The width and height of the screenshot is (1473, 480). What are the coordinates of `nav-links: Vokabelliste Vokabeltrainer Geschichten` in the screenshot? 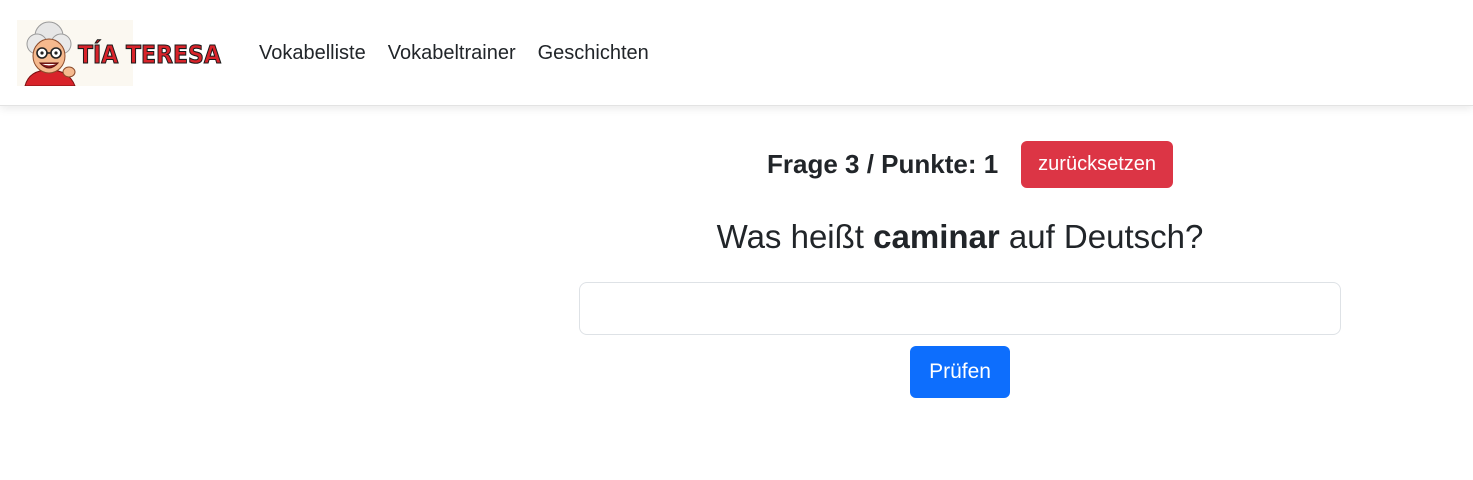 It's located at (454, 53).